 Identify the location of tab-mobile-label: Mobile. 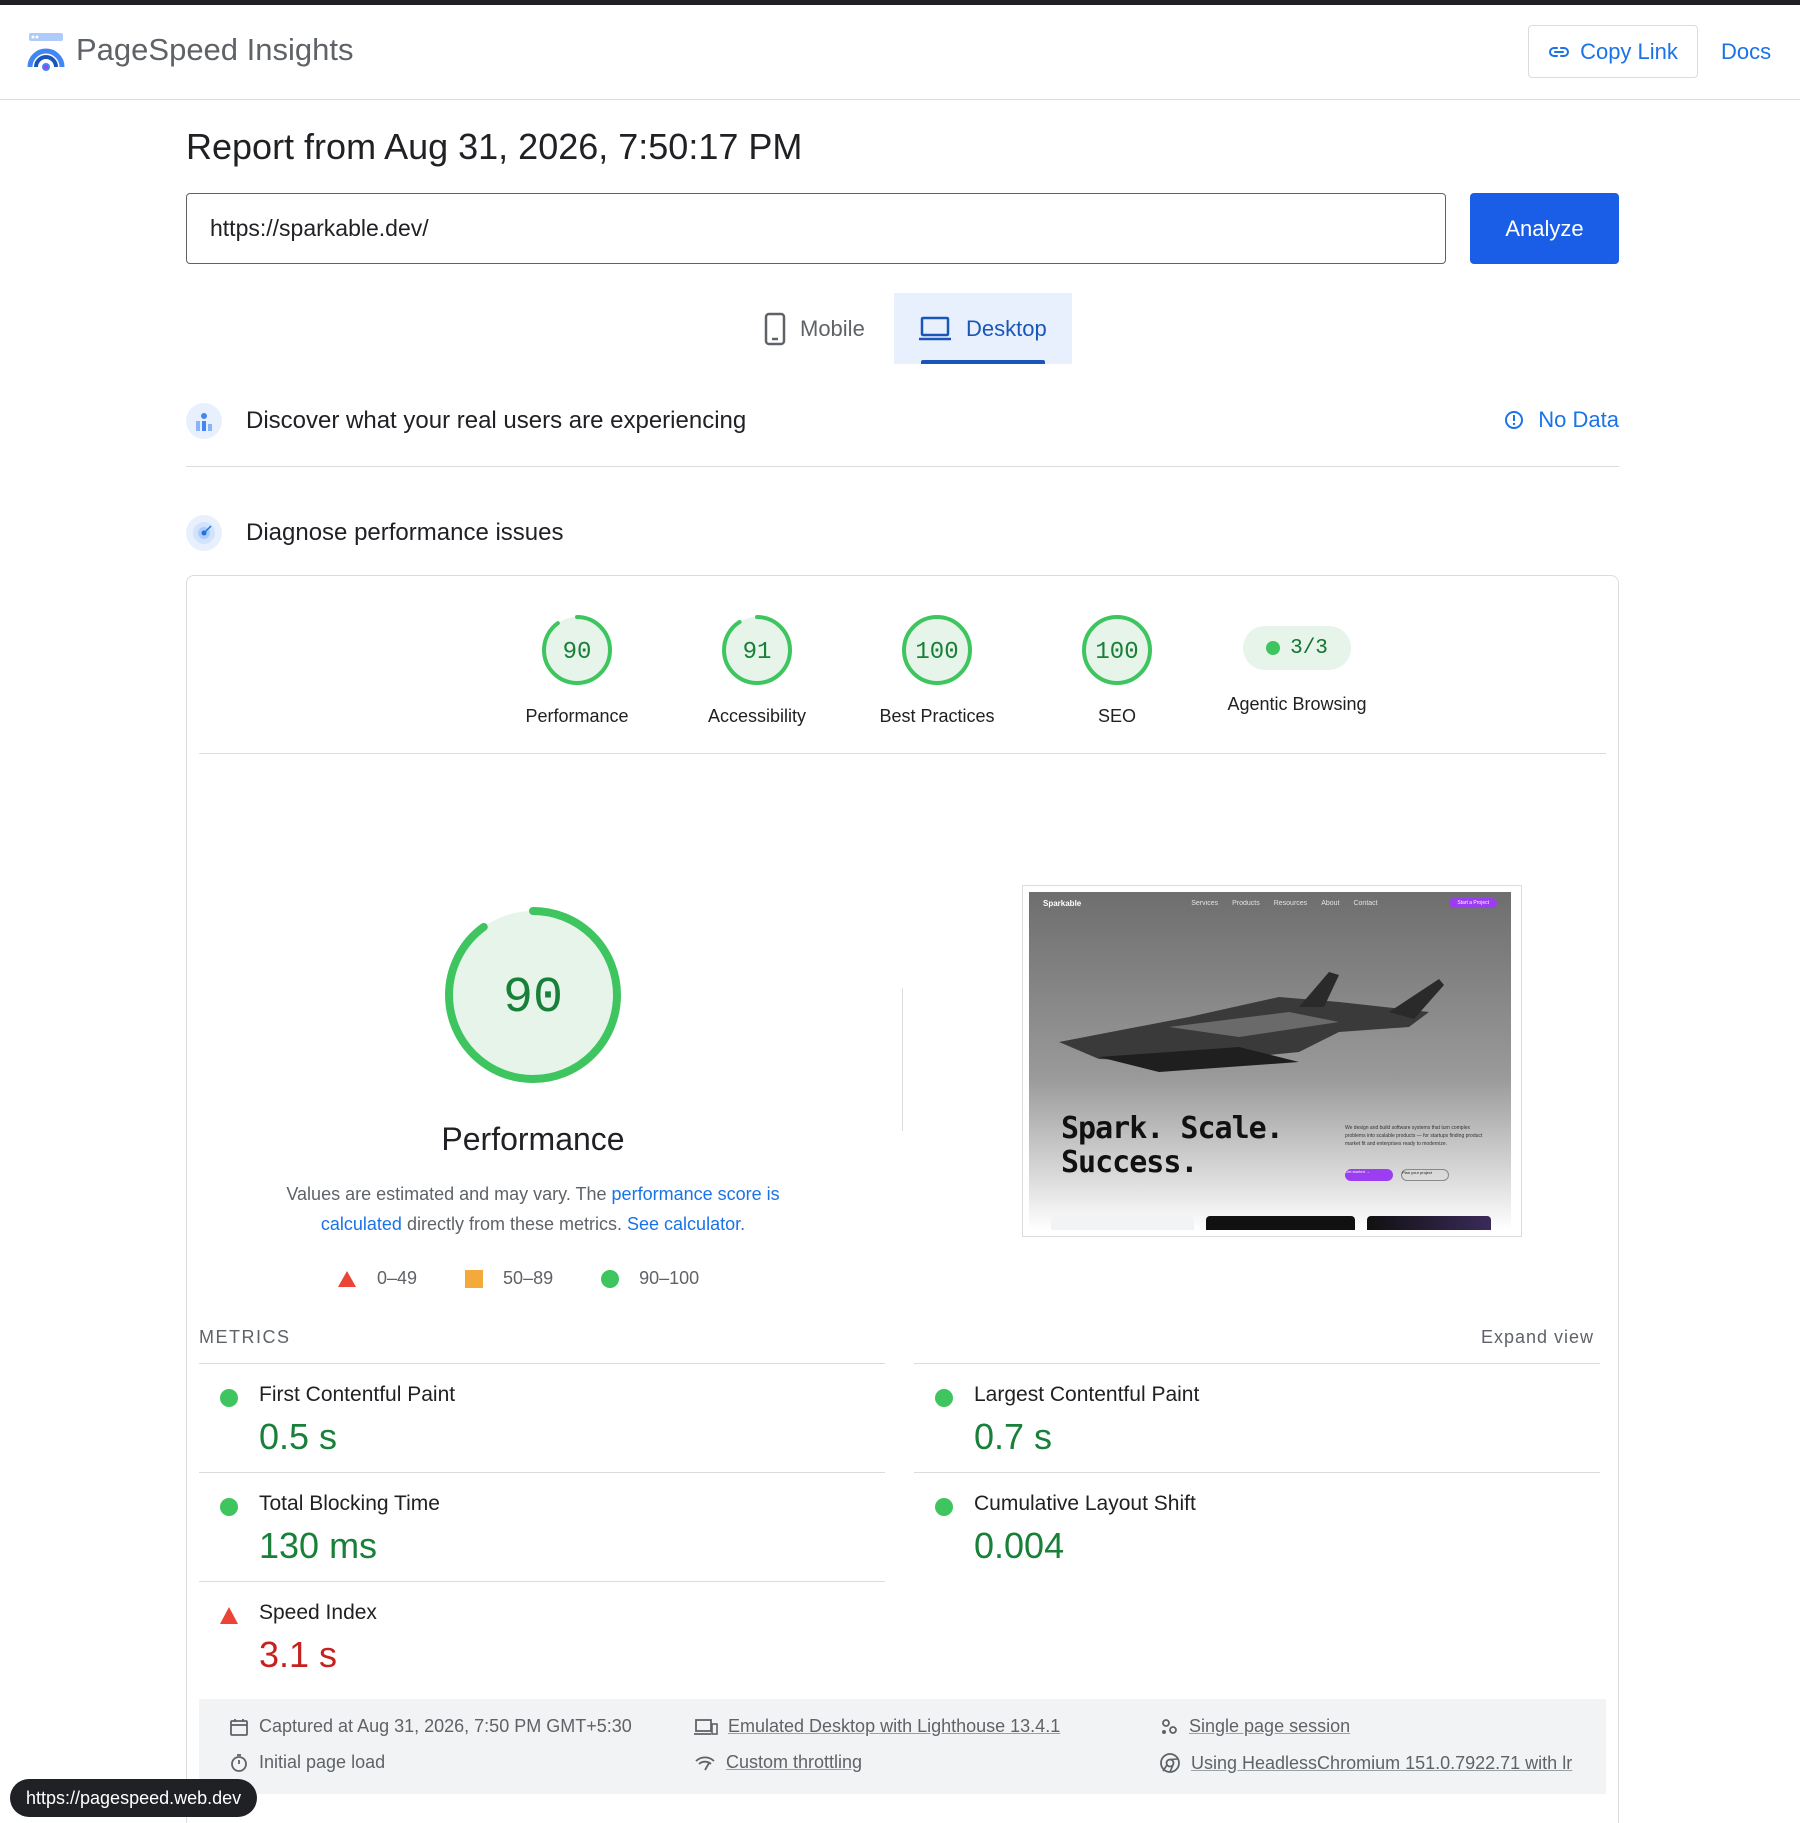
(832, 328).